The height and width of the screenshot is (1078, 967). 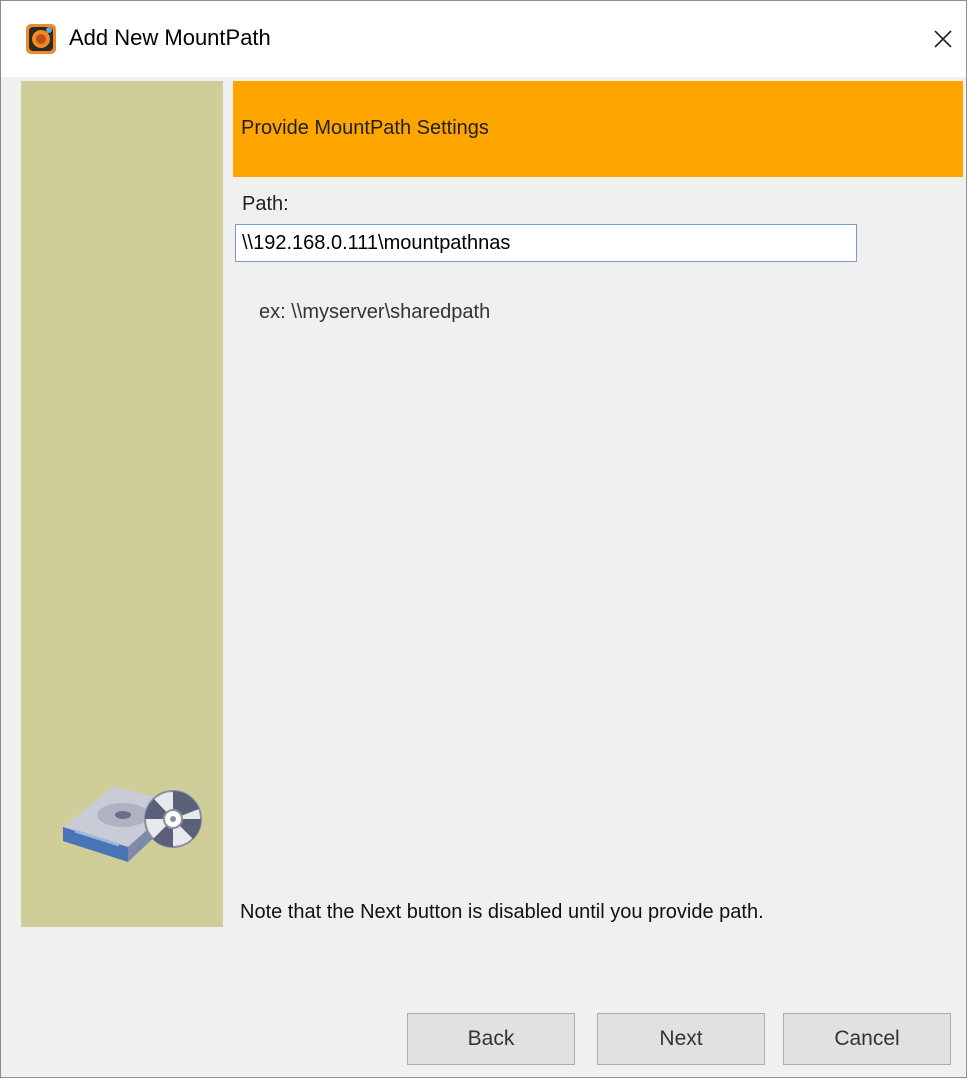 I want to click on back-button: Back, so click(x=491, y=1039).